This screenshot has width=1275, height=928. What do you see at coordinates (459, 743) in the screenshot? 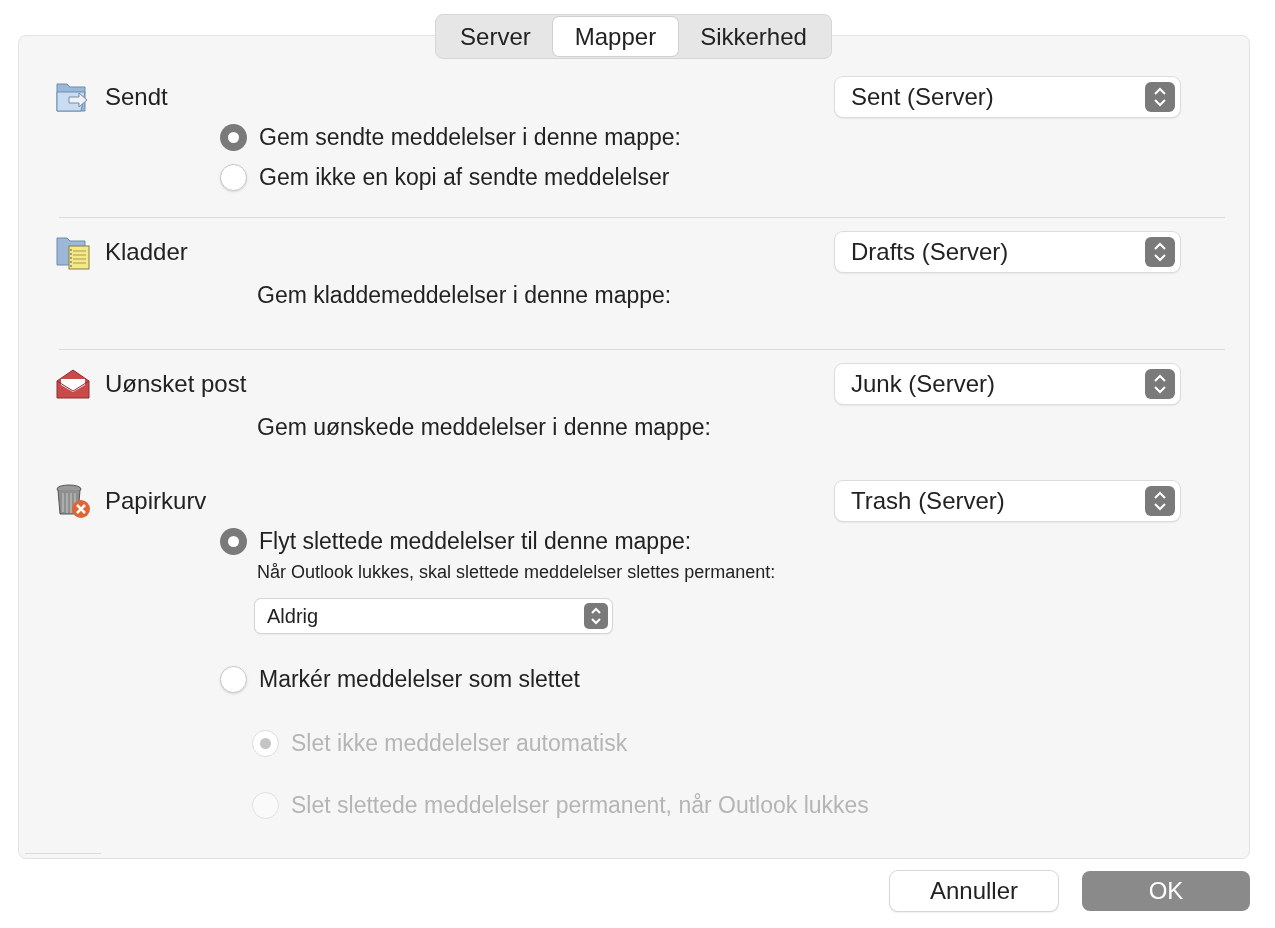
I see `radio-label: Slet ikke meddelelser automatisk` at bounding box center [459, 743].